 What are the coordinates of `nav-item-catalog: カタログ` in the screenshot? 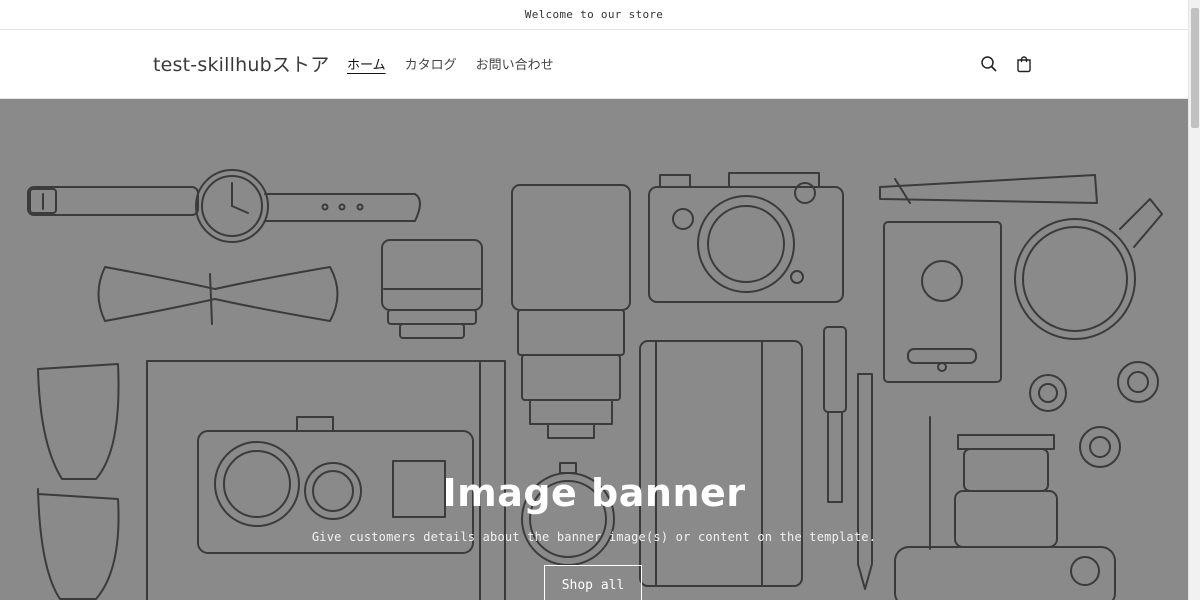 It's located at (431, 63).